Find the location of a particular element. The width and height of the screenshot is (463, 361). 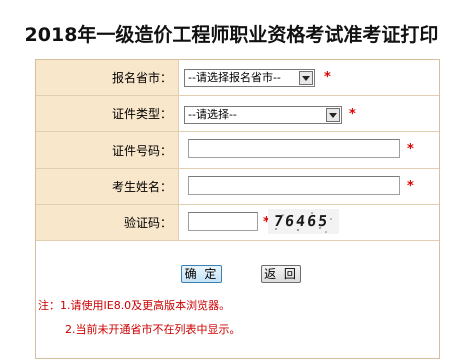

row-id-number: 证件号码： * is located at coordinates (237, 150).